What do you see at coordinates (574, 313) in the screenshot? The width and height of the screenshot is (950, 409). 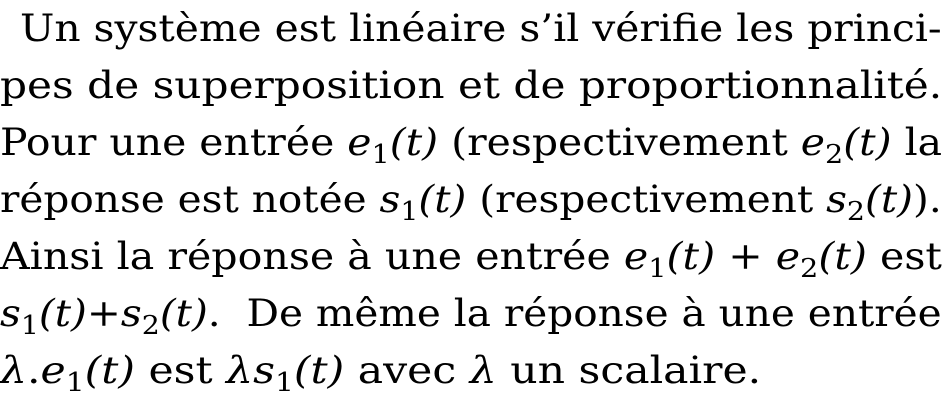 I see `text-segment: . De même la réponse à une entrée` at bounding box center [574, 313].